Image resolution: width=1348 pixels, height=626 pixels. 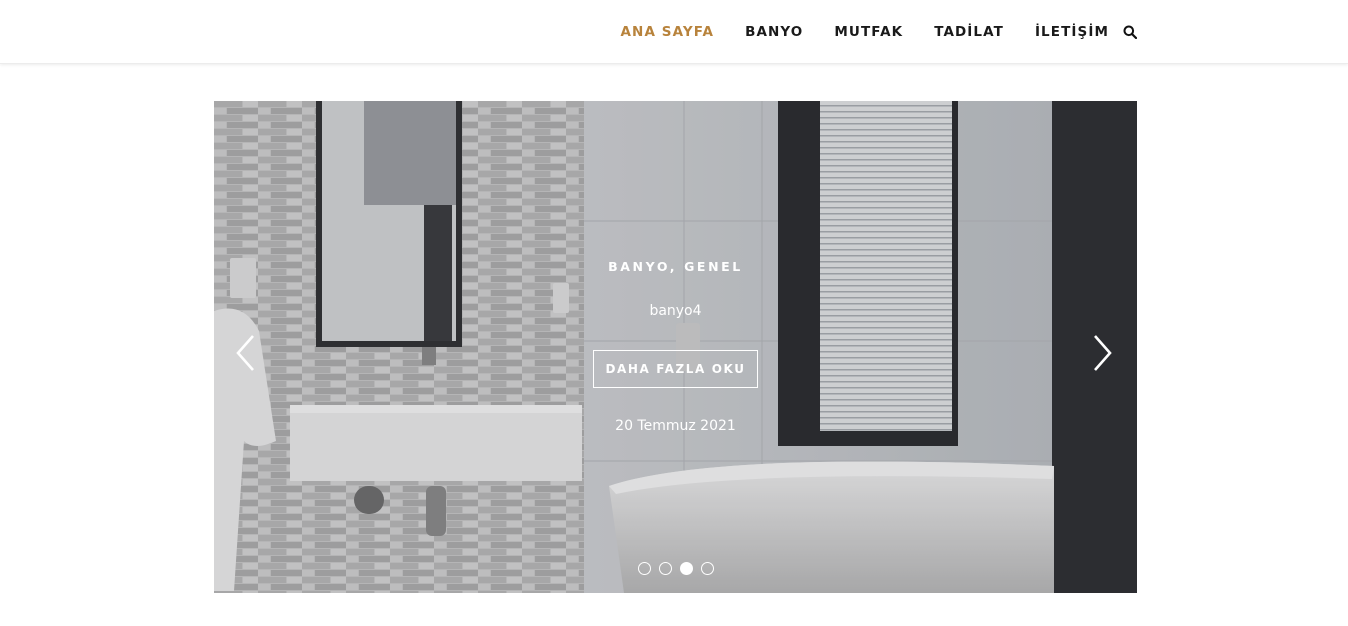 I want to click on nav-item-tadilat: TADİLAT, so click(x=969, y=32).